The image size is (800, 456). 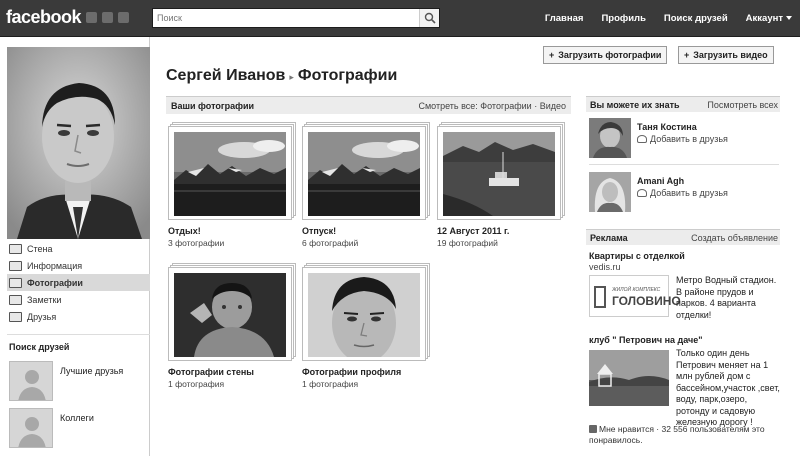 I want to click on menu-label: Друзья, so click(x=42, y=316).